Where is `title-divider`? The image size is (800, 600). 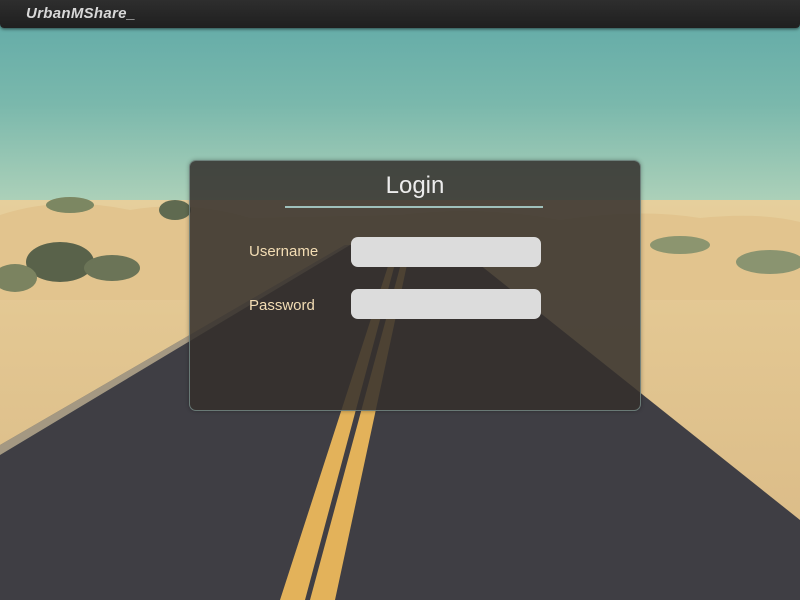
title-divider is located at coordinates (414, 207).